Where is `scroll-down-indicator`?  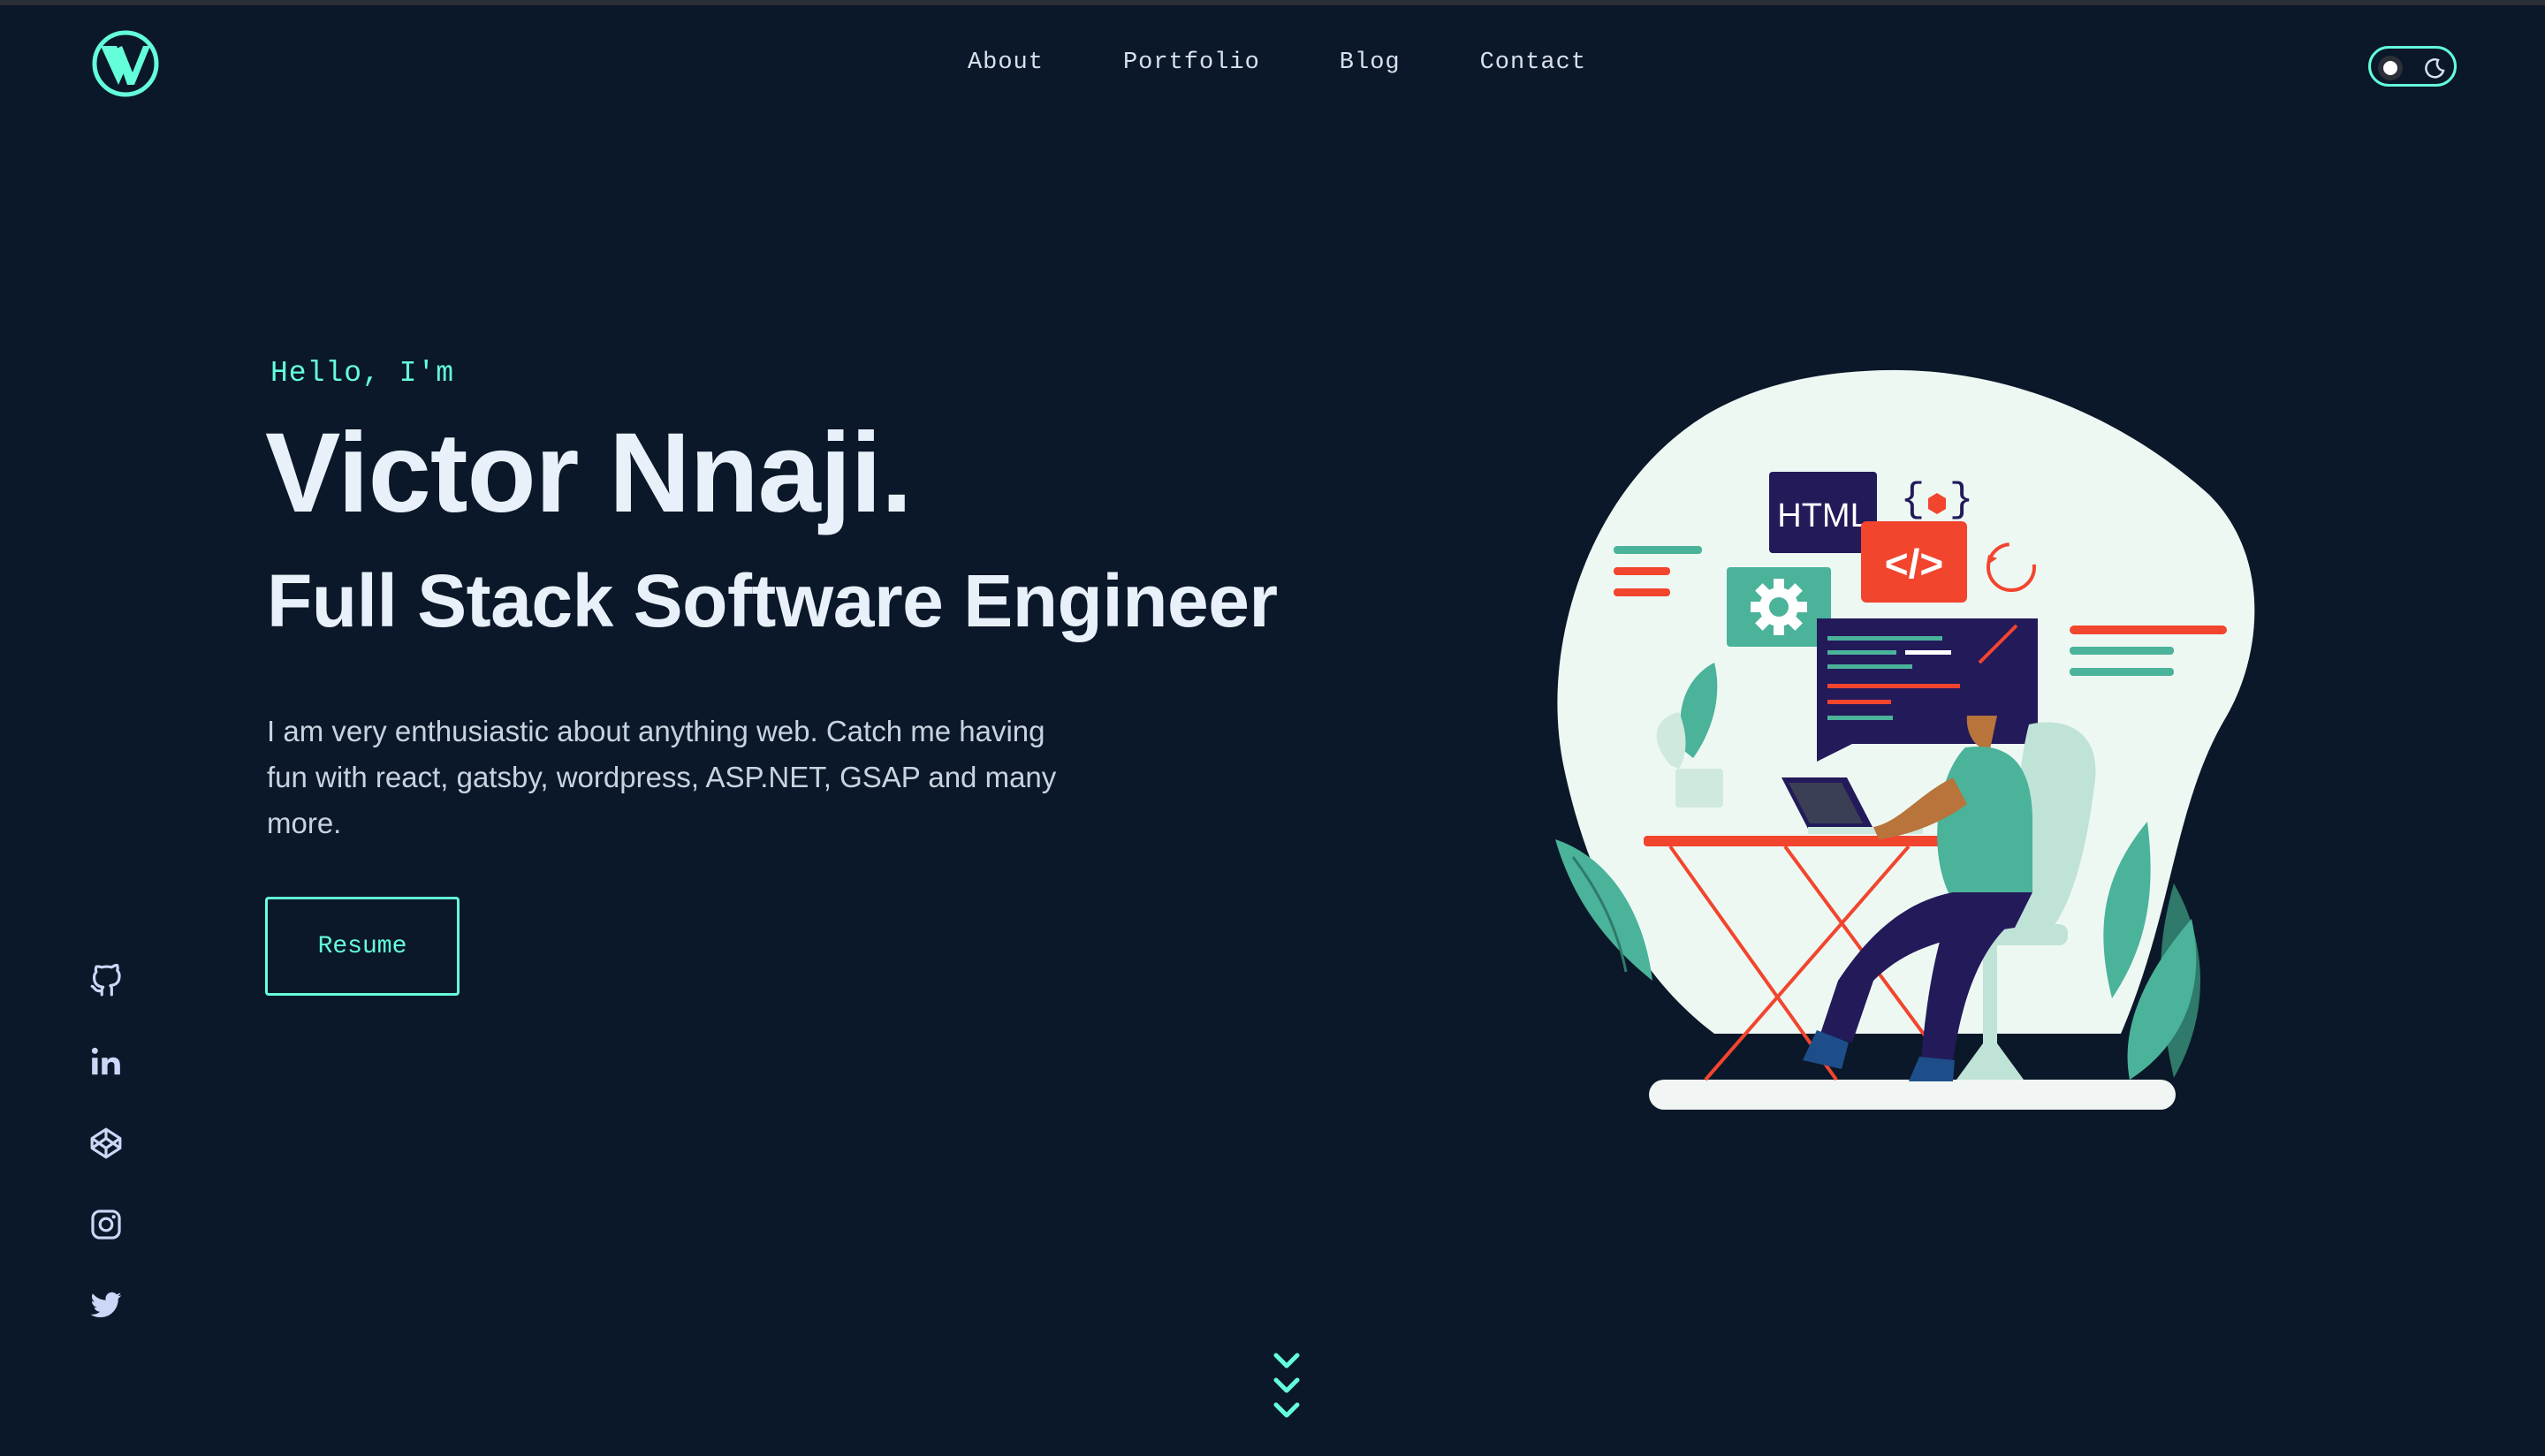 scroll-down-indicator is located at coordinates (1286, 1388).